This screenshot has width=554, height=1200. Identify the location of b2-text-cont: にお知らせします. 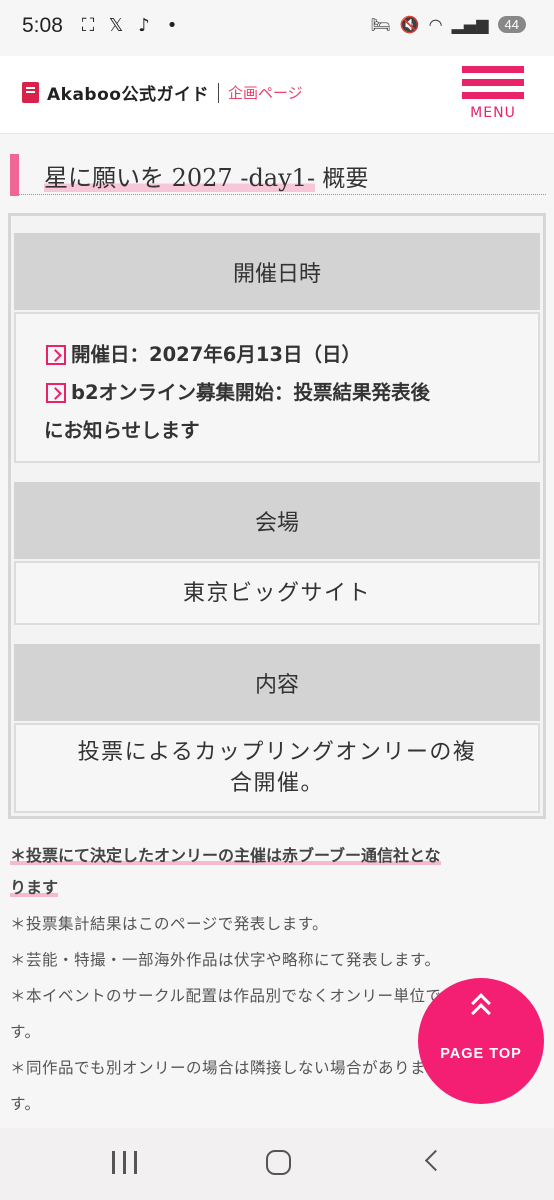
(122, 430).